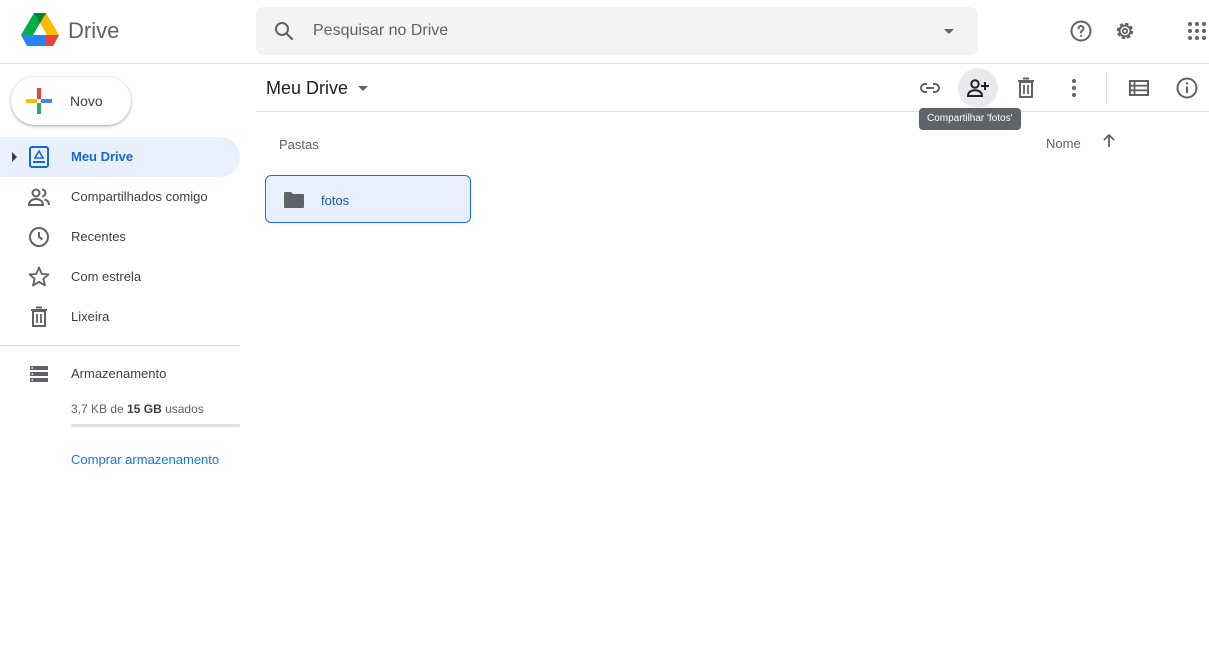 The height and width of the screenshot is (647, 1209). I want to click on sidebar-item-label: Lixeira, so click(90, 316).